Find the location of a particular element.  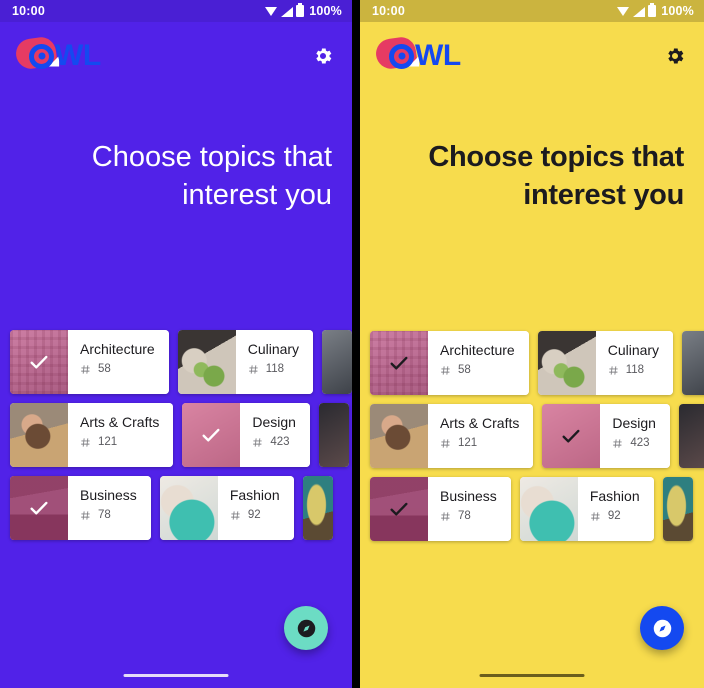

topic-row: Arts & Crafts 121 Design 423 is located at coordinates (532, 436).